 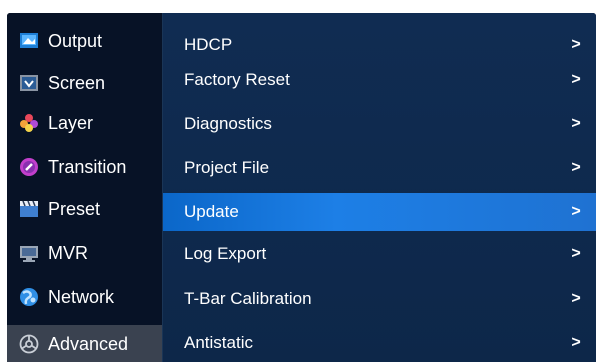 What do you see at coordinates (74, 208) in the screenshot?
I see `sidebar-item-label: Preset` at bounding box center [74, 208].